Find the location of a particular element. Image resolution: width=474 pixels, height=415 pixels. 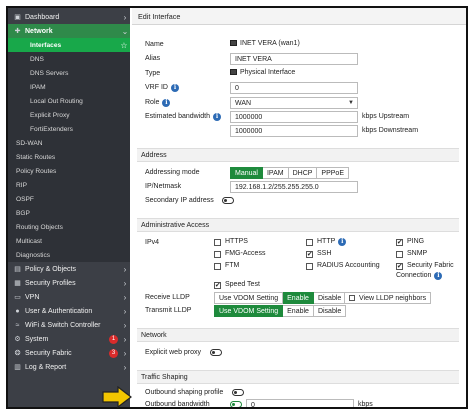

role-select: WAN ▼ is located at coordinates (294, 103).